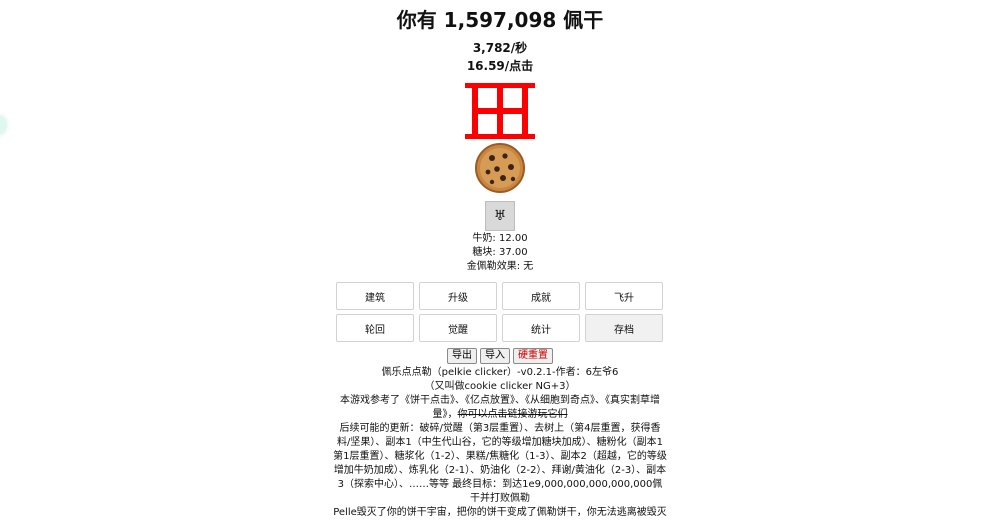  What do you see at coordinates (500, 372) in the screenshot?
I see `credits-line: 佩乐点点勒（pelkie clicker）-v0.2.1-作者：6左爷6` at bounding box center [500, 372].